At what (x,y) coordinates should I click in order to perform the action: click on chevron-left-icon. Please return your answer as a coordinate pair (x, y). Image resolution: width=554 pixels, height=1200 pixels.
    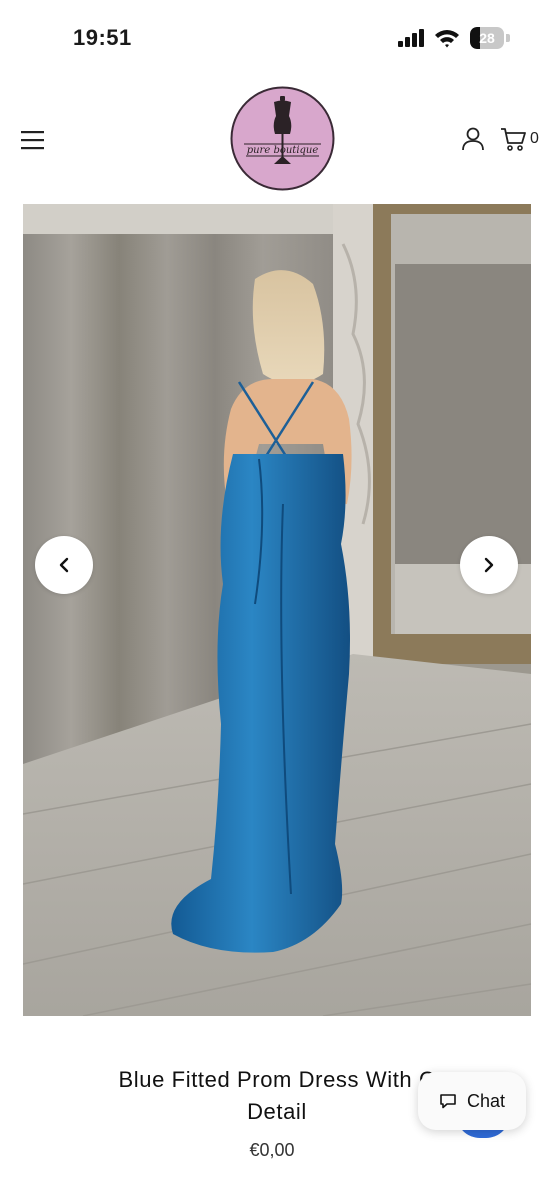
    Looking at the image, I should click on (64, 565).